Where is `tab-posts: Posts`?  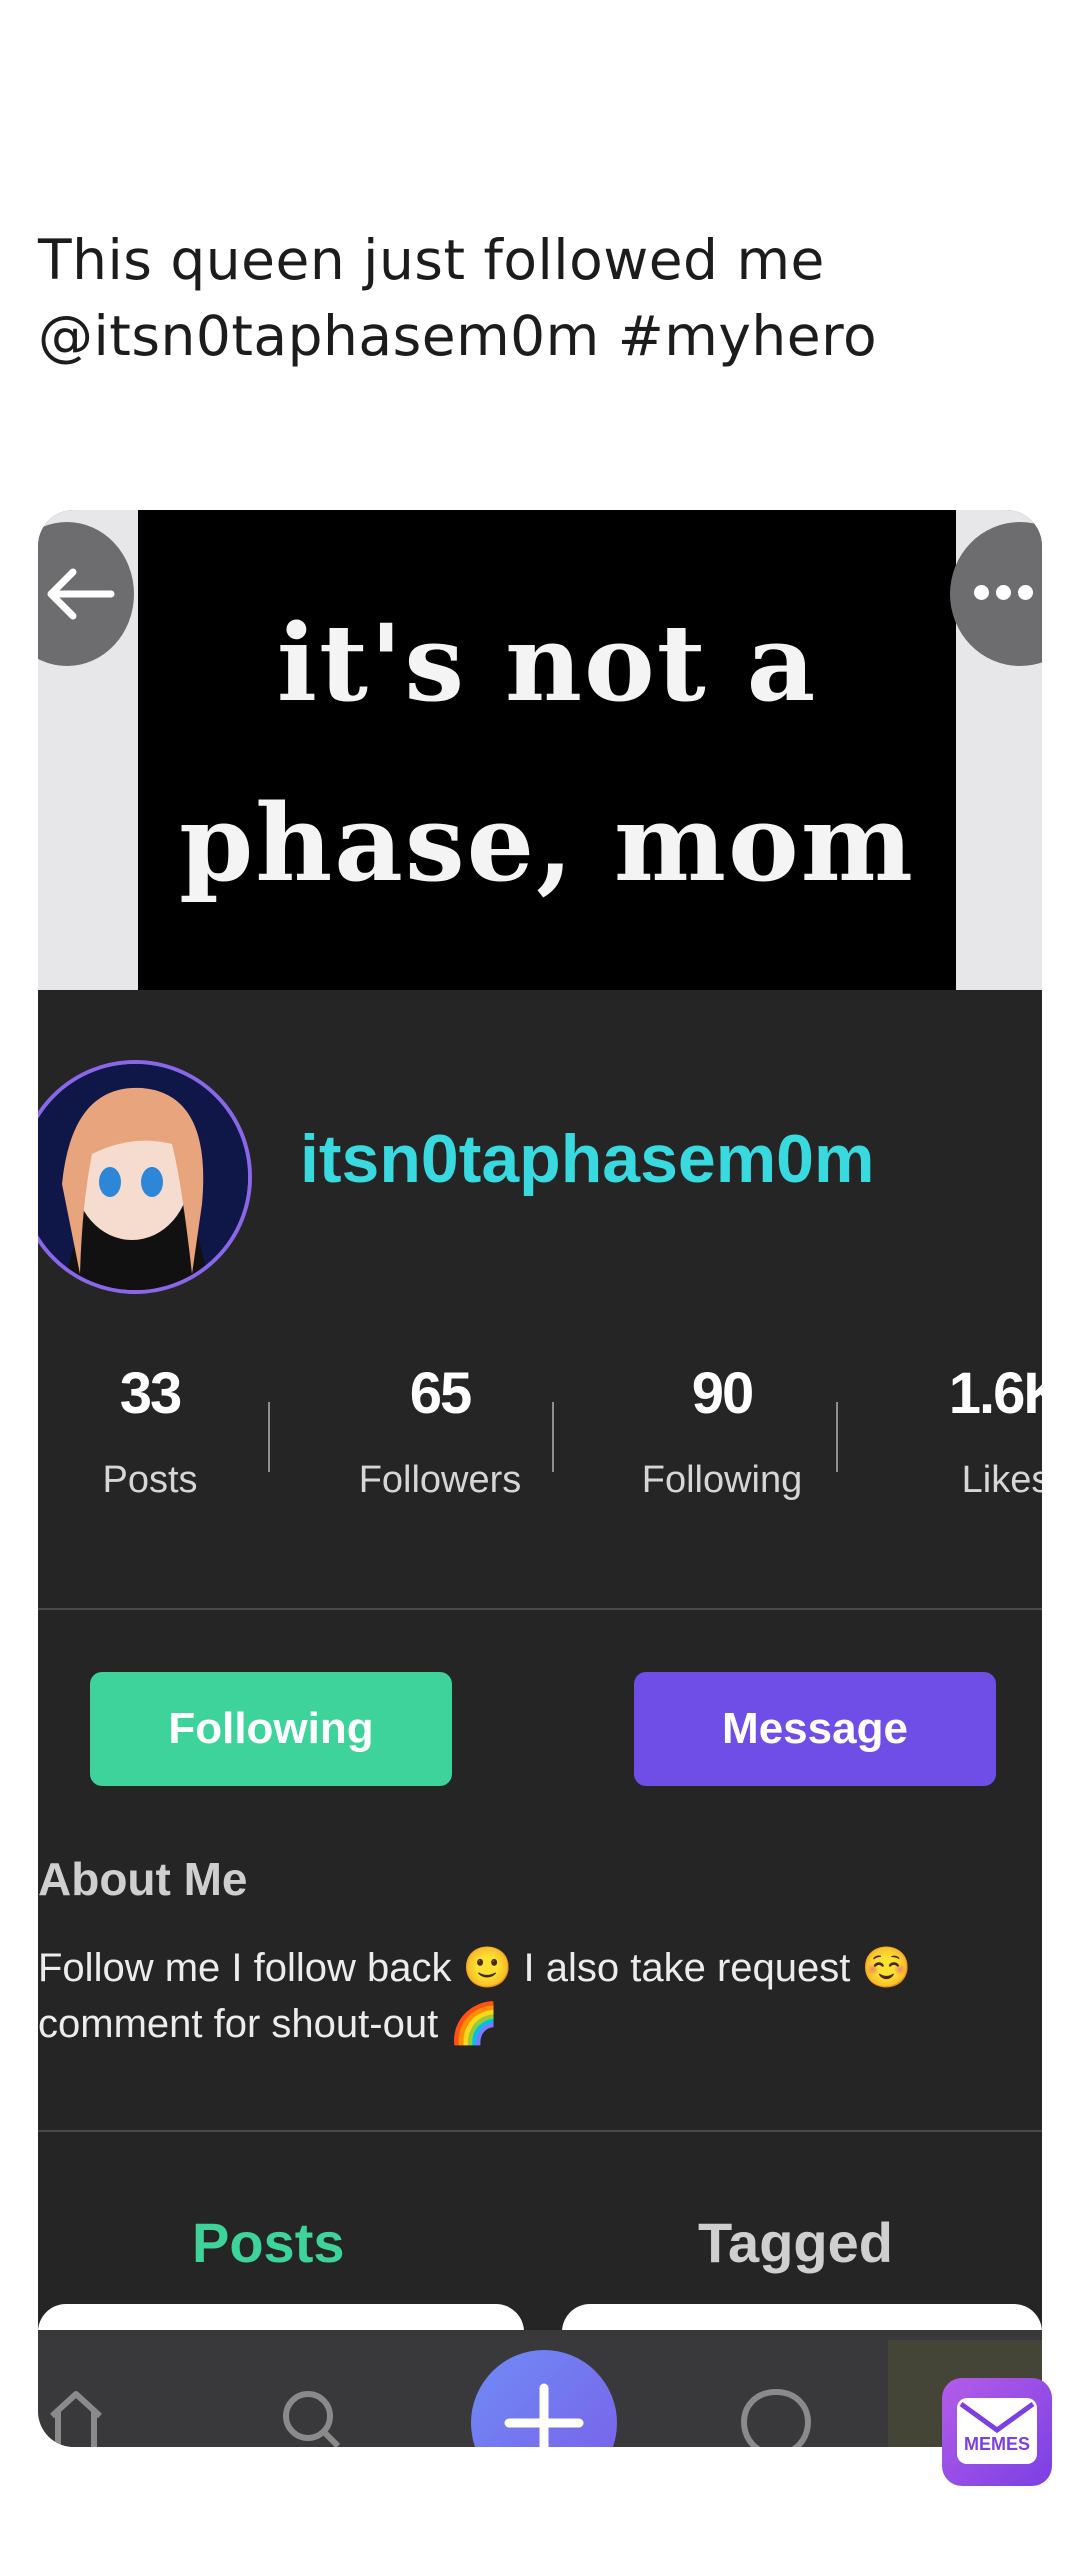 tab-posts: Posts is located at coordinates (268, 2242).